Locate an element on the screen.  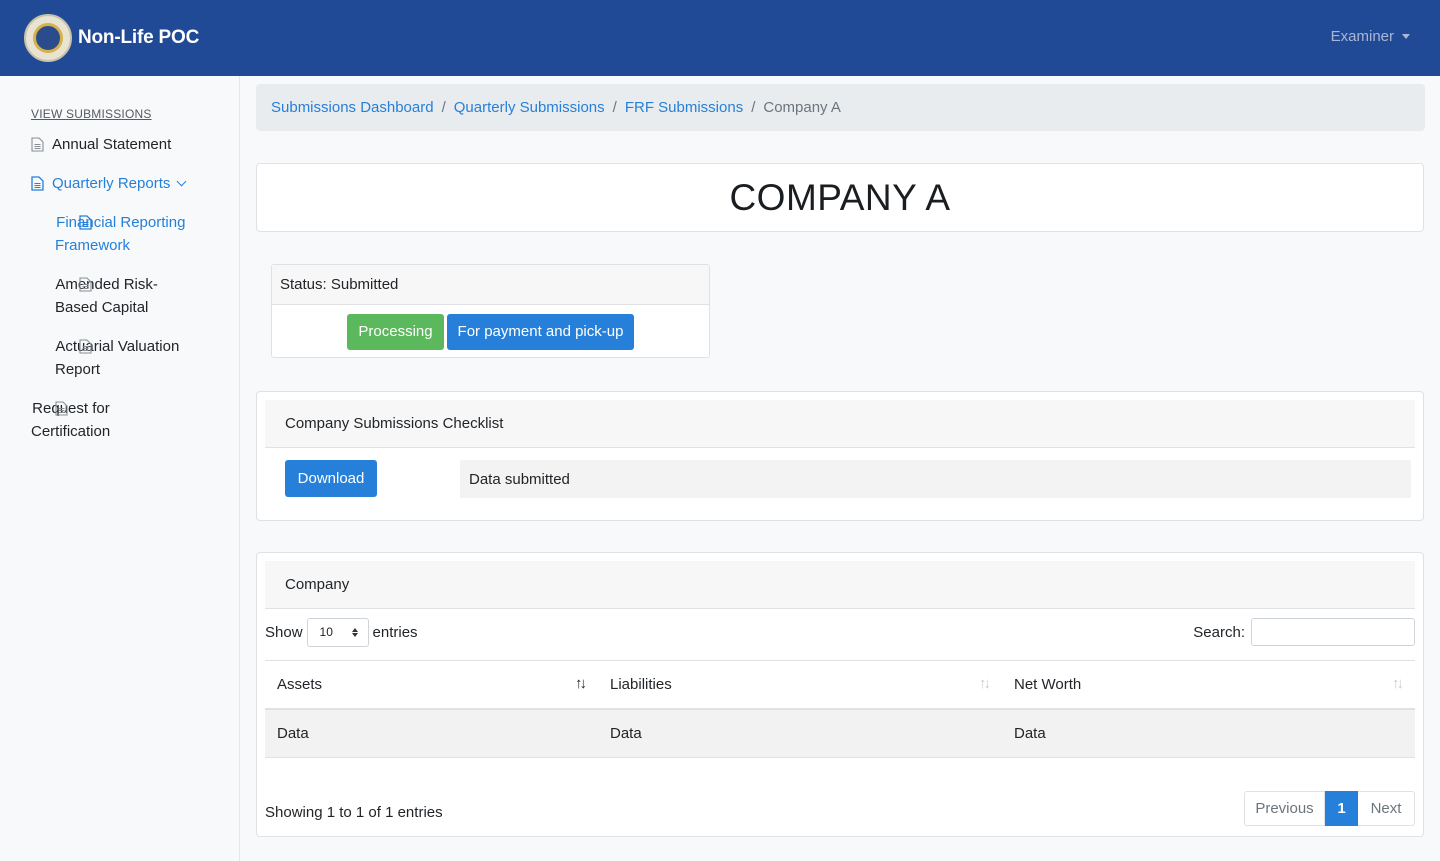
entries-length-control: Show 10 entries is located at coordinates (341, 632).